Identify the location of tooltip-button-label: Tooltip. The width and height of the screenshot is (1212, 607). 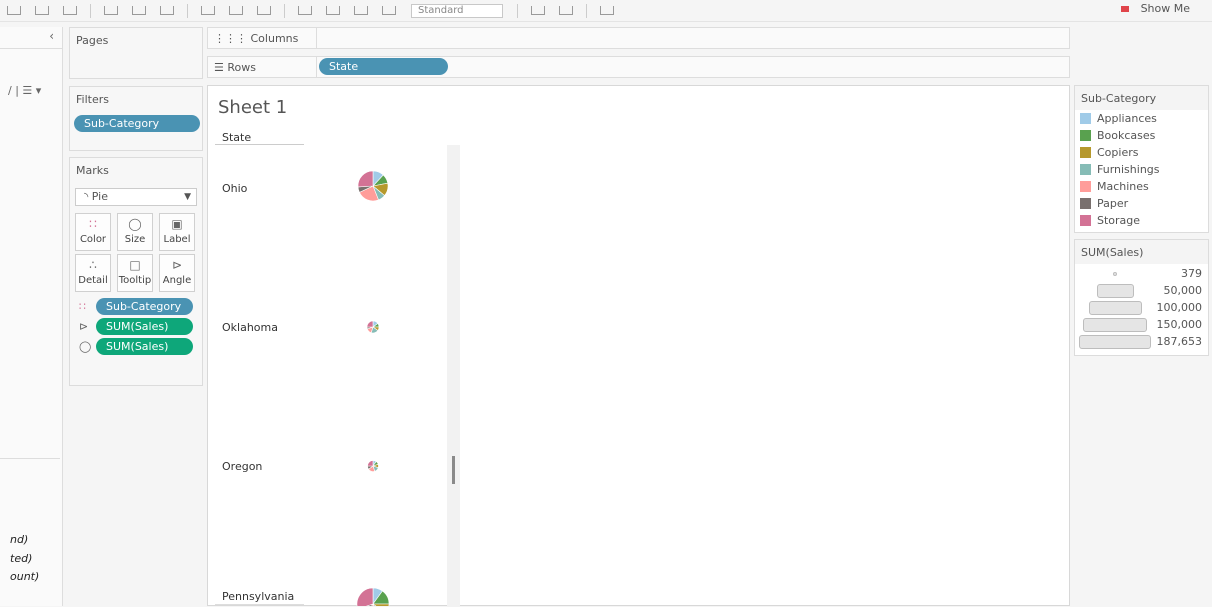
(135, 280).